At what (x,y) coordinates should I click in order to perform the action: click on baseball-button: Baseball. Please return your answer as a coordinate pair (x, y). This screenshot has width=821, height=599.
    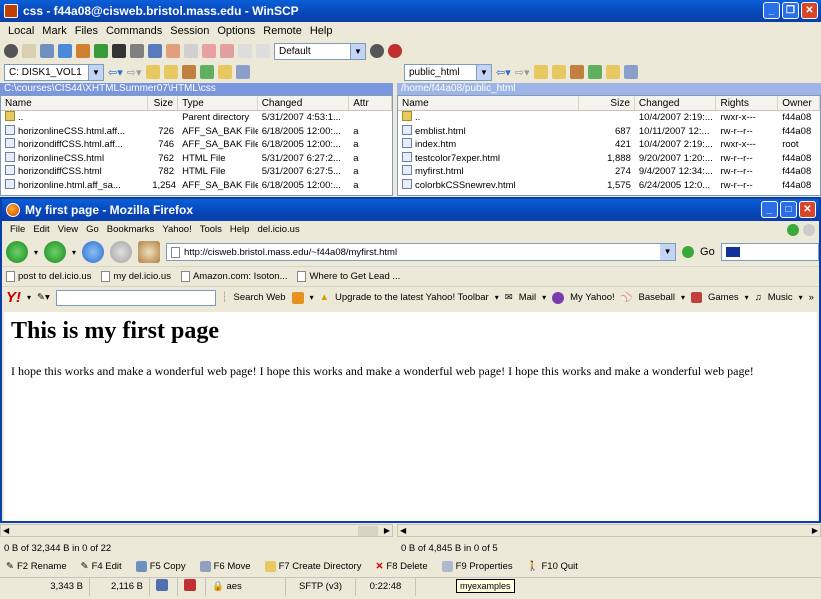
    Looking at the image, I should click on (657, 297).